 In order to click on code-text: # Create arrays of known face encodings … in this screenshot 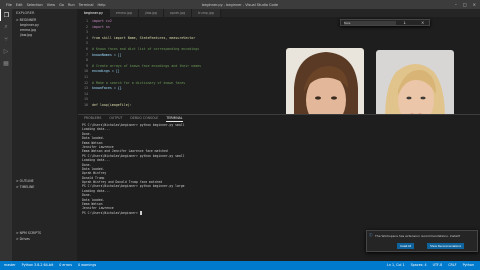, I will do `click(147, 65)`.